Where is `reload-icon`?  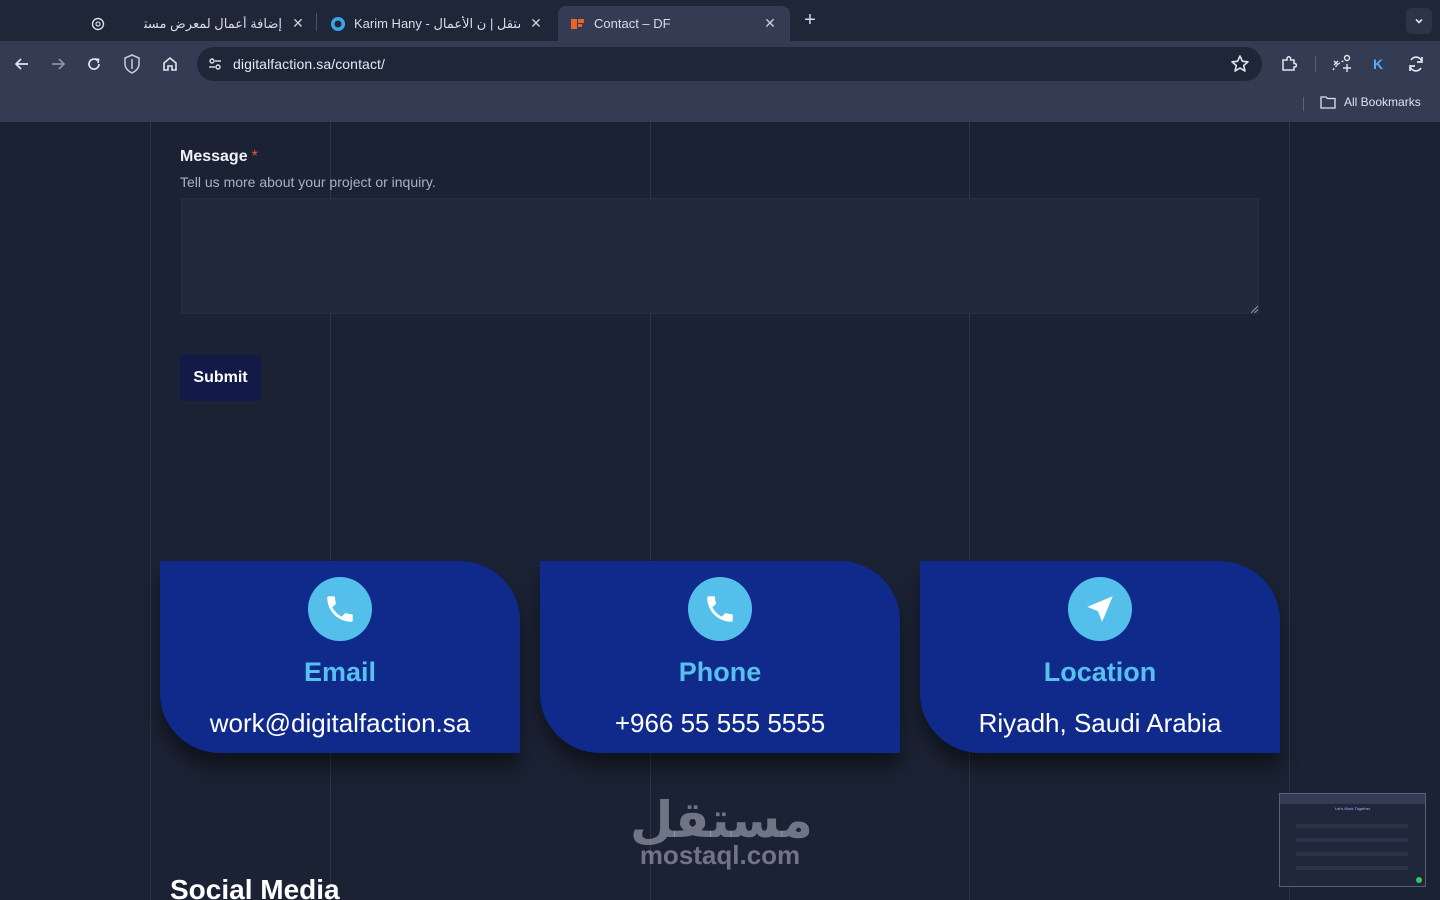 reload-icon is located at coordinates (94, 64).